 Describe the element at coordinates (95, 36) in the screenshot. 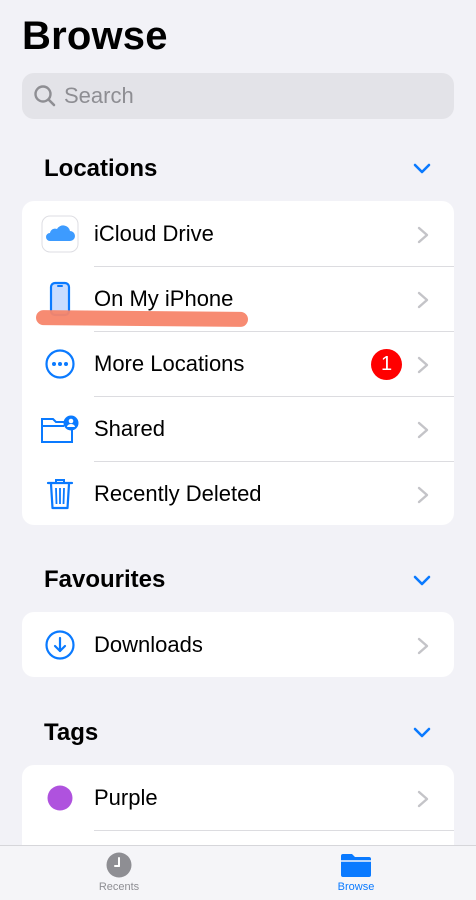

I see `page-title: Browse` at that location.